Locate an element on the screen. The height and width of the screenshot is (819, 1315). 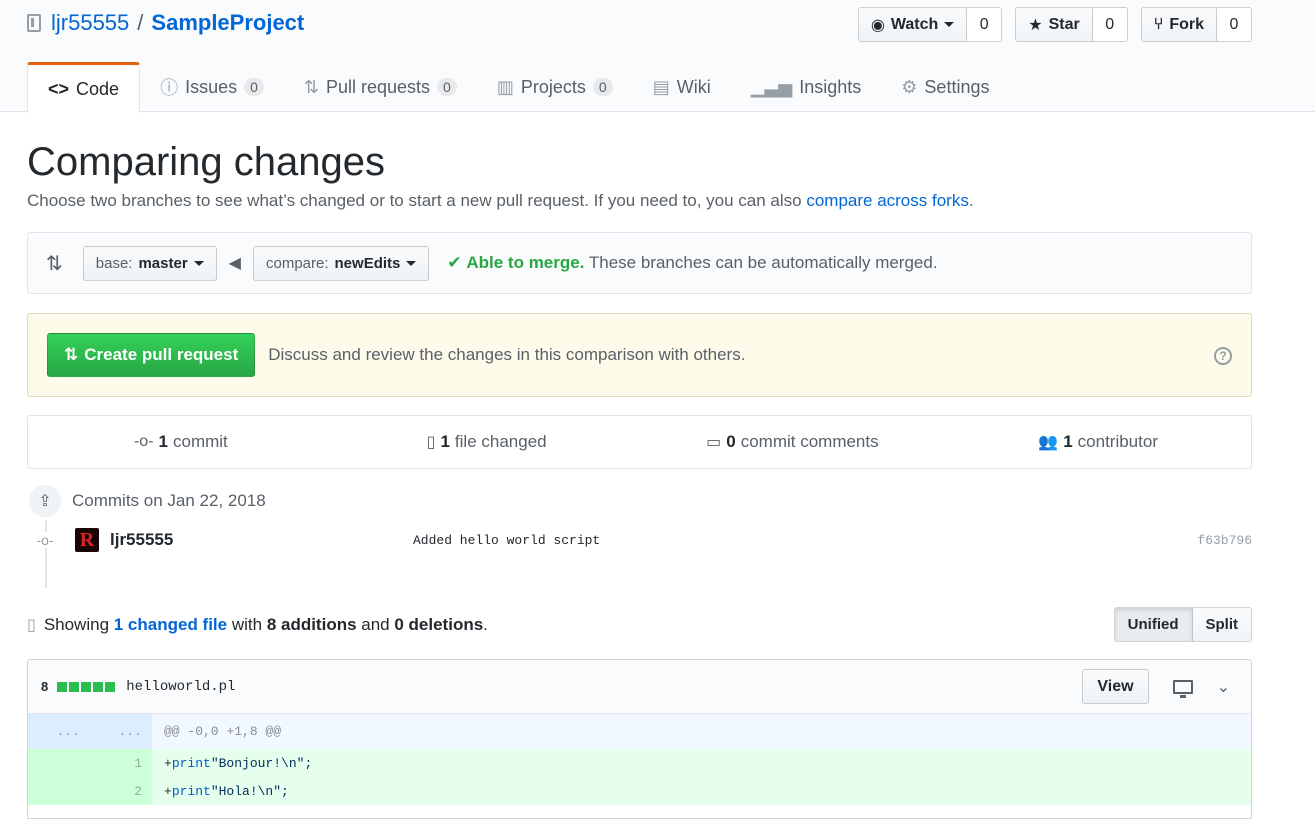
tab-wiki-label: Wiki is located at coordinates (693, 86).